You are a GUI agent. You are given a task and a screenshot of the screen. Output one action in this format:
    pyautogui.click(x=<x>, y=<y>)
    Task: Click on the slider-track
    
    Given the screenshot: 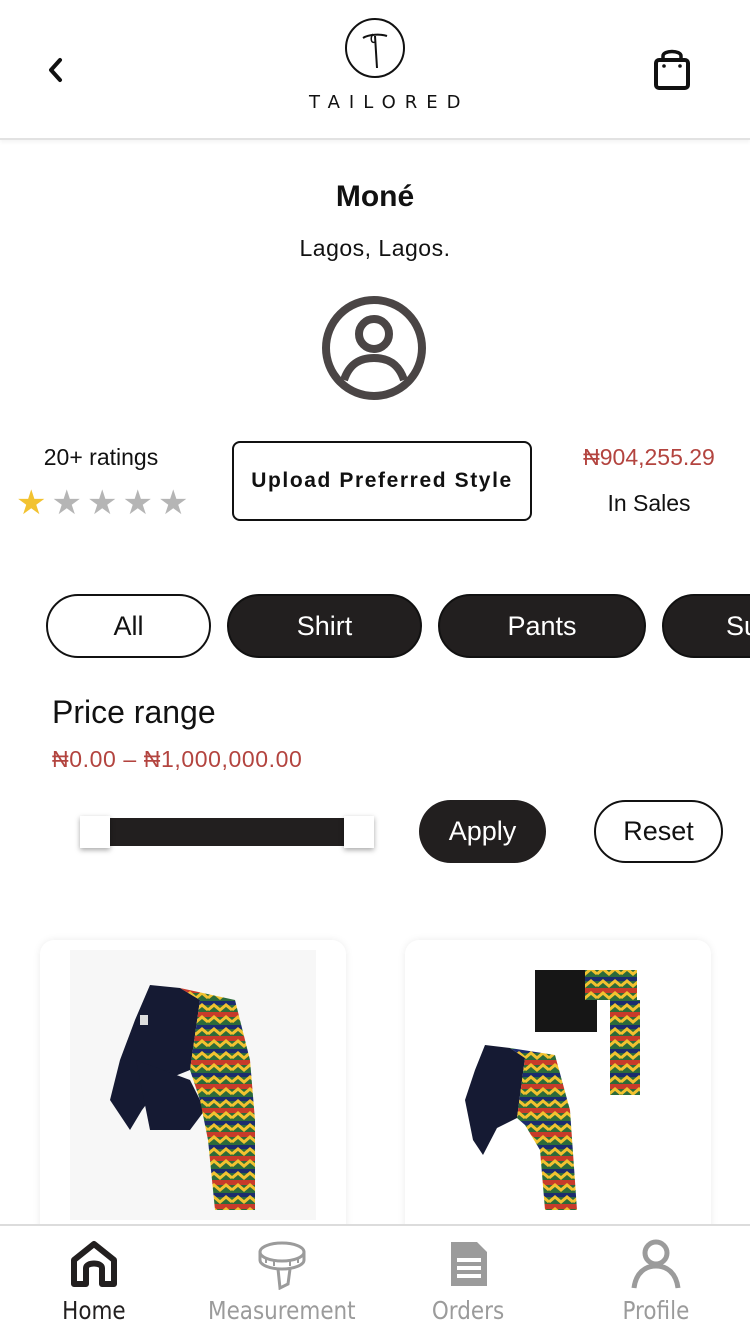 What is the action you would take?
    pyautogui.click(x=228, y=832)
    